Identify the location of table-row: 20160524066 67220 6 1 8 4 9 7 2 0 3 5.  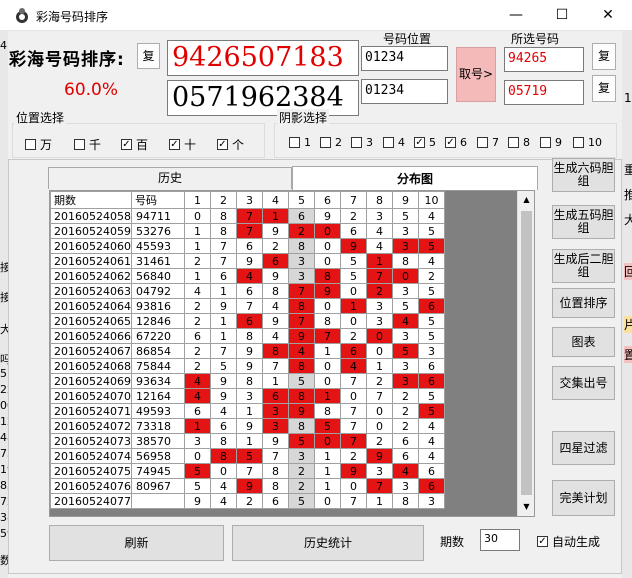
(247, 336).